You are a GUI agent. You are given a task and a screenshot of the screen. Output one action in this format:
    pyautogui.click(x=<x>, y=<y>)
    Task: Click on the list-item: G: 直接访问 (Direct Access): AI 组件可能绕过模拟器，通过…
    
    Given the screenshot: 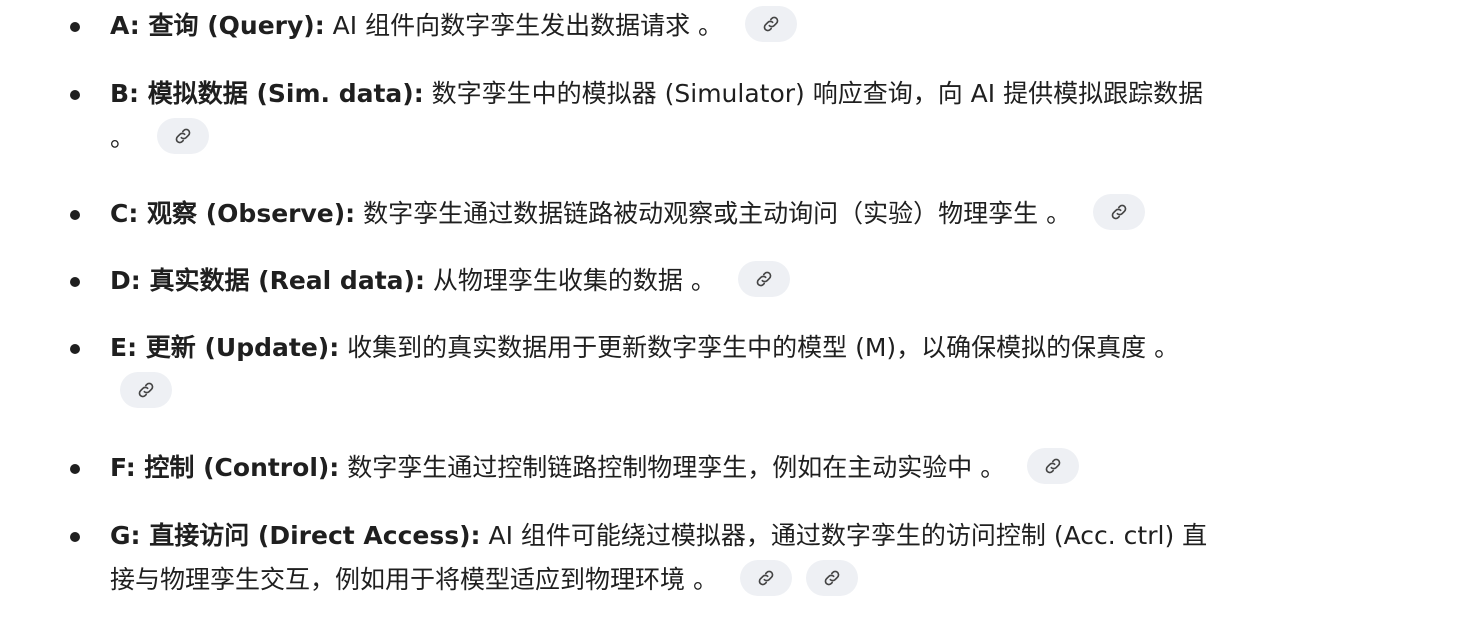 What is the action you would take?
    pyautogui.click(x=740, y=558)
    